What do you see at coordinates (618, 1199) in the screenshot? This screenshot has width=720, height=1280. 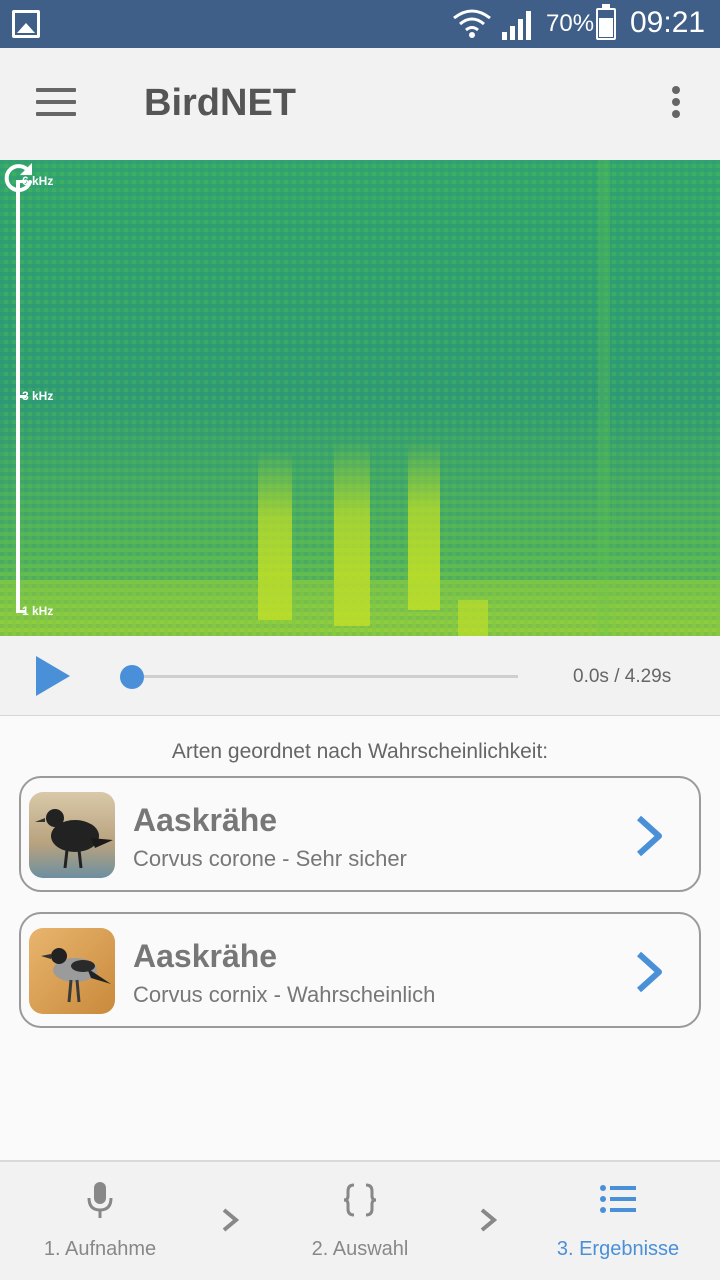 I see `list-icon` at bounding box center [618, 1199].